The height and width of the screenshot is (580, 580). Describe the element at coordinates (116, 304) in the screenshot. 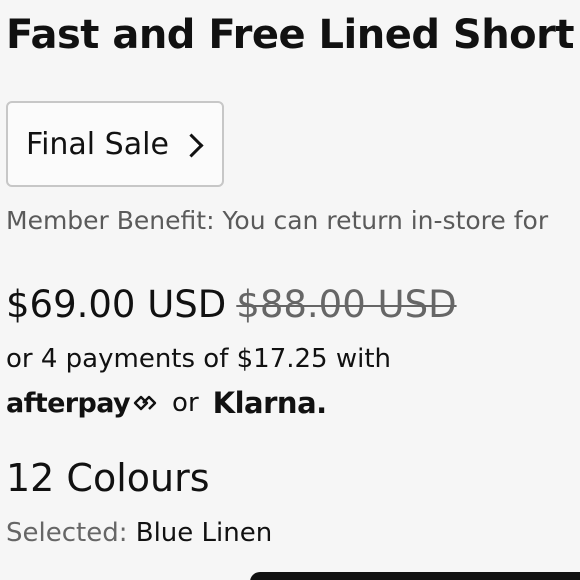

I see `current-price: $69.00 USD` at that location.